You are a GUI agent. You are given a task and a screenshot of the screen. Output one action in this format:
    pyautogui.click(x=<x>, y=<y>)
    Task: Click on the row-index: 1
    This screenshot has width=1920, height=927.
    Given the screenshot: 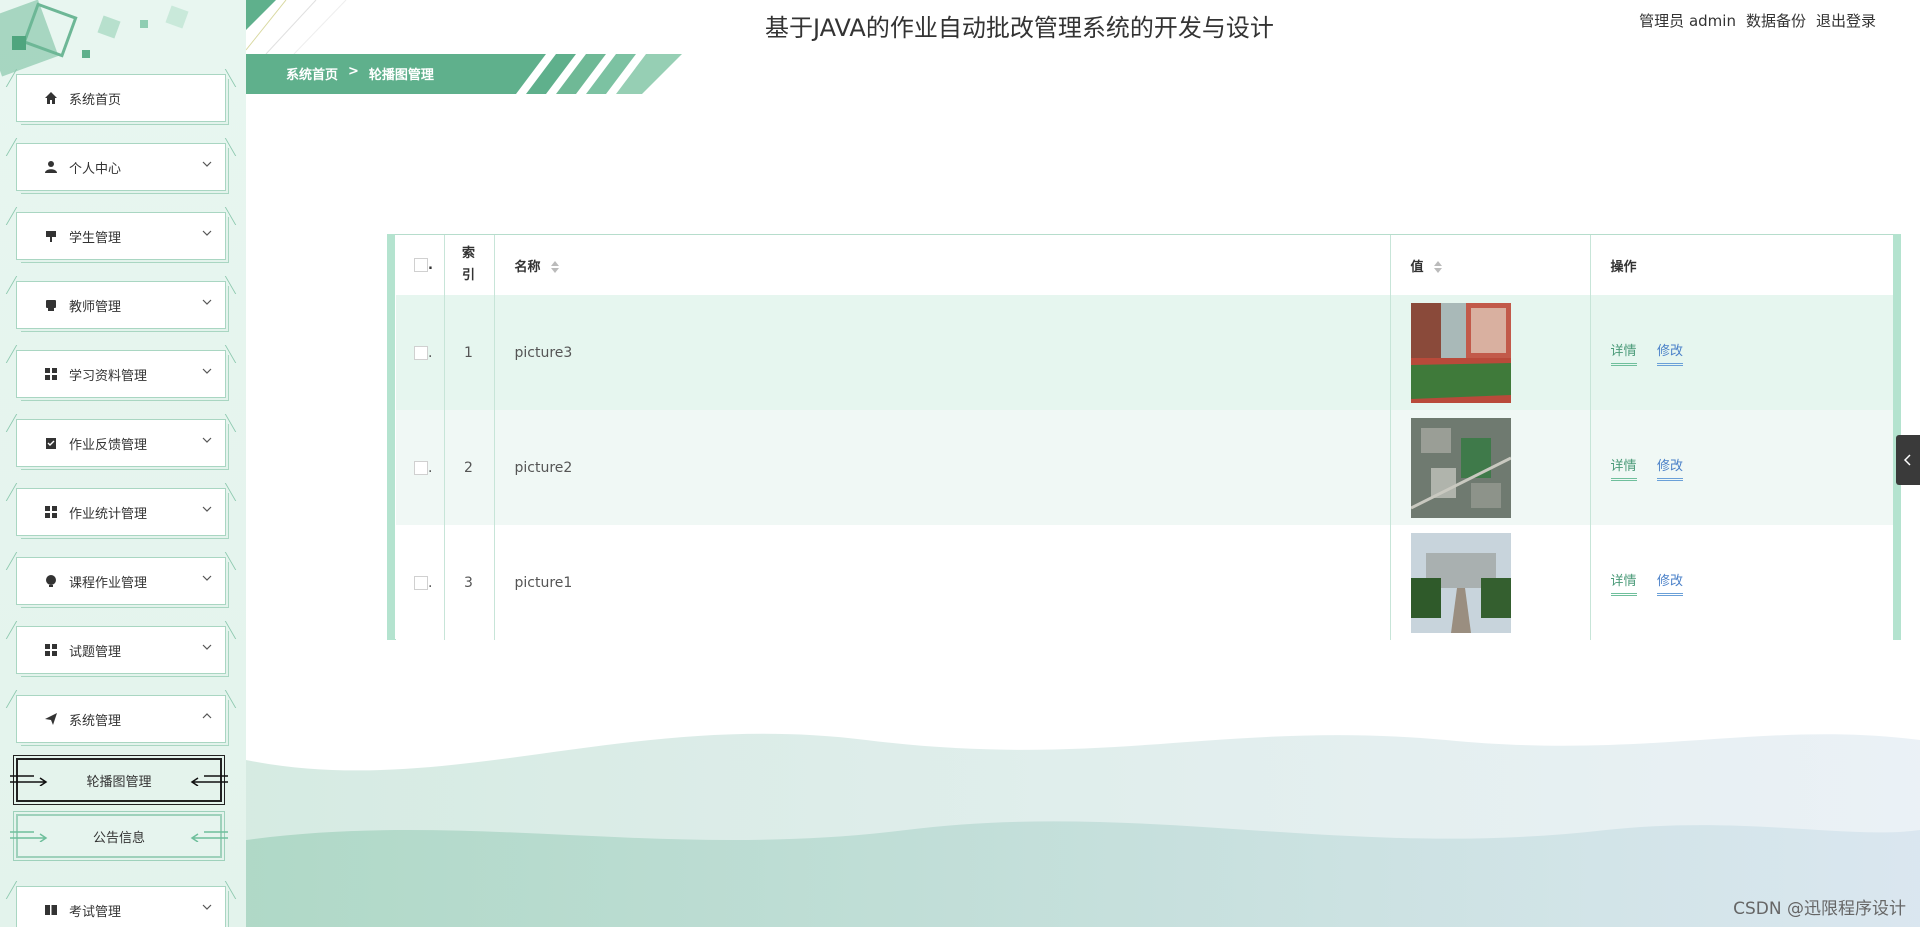 What is the action you would take?
    pyautogui.click(x=469, y=352)
    